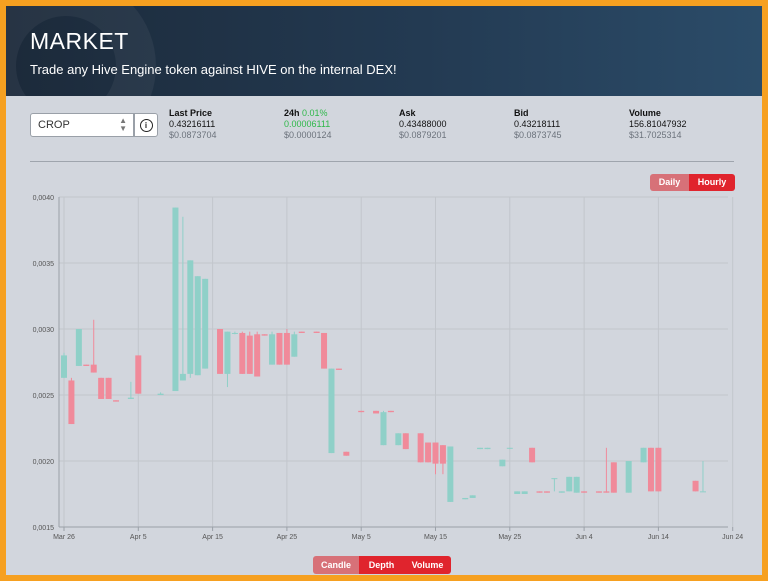 The width and height of the screenshot is (768, 581). What do you see at coordinates (44, 198) in the screenshot?
I see `y-tick-label: 0,0040` at bounding box center [44, 198].